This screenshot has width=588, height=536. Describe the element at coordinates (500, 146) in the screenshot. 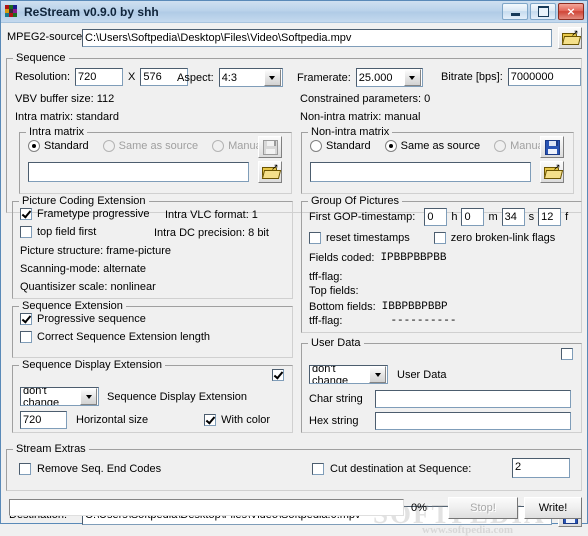

I see `nonintra-matrix-manual-radio` at that location.